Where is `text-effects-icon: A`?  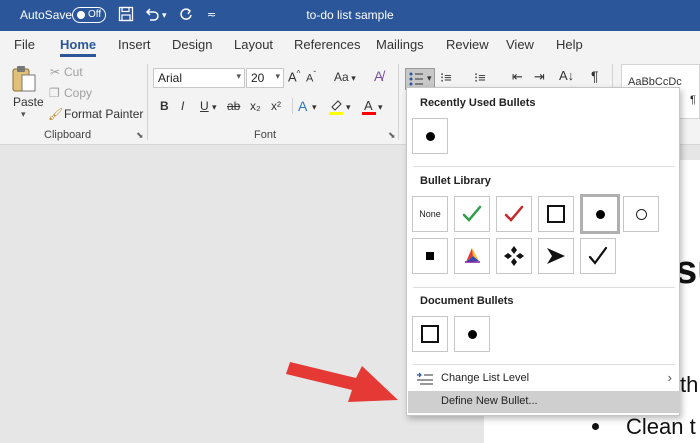
text-effects-icon: A is located at coordinates (302, 106).